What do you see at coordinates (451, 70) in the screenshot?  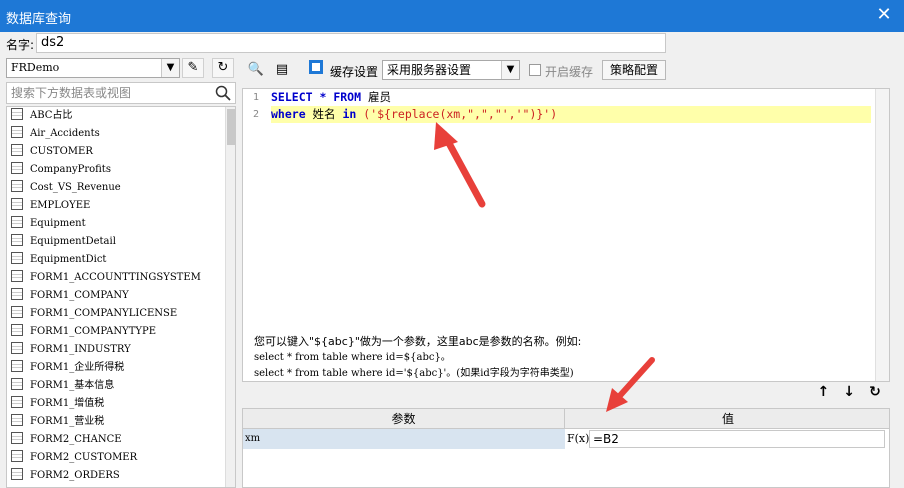 I see `cache-select: 采用服务器设置 ▼` at bounding box center [451, 70].